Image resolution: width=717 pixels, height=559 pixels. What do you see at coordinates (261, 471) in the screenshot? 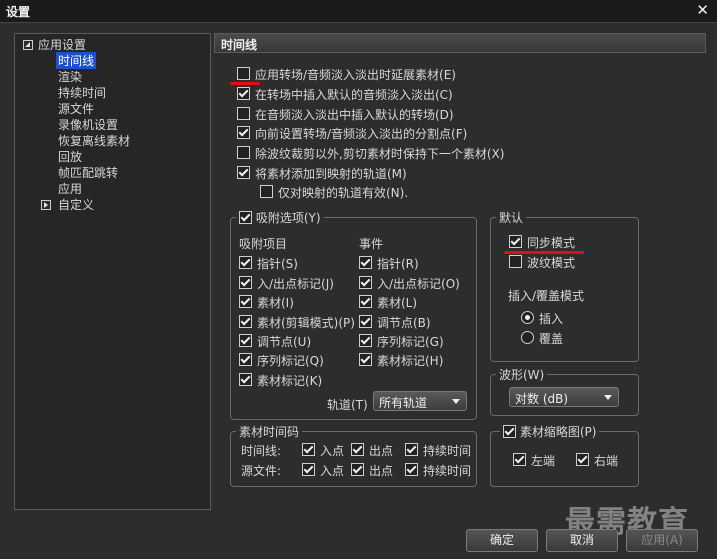
I see `timecode-source-label: 源文件:` at bounding box center [261, 471].